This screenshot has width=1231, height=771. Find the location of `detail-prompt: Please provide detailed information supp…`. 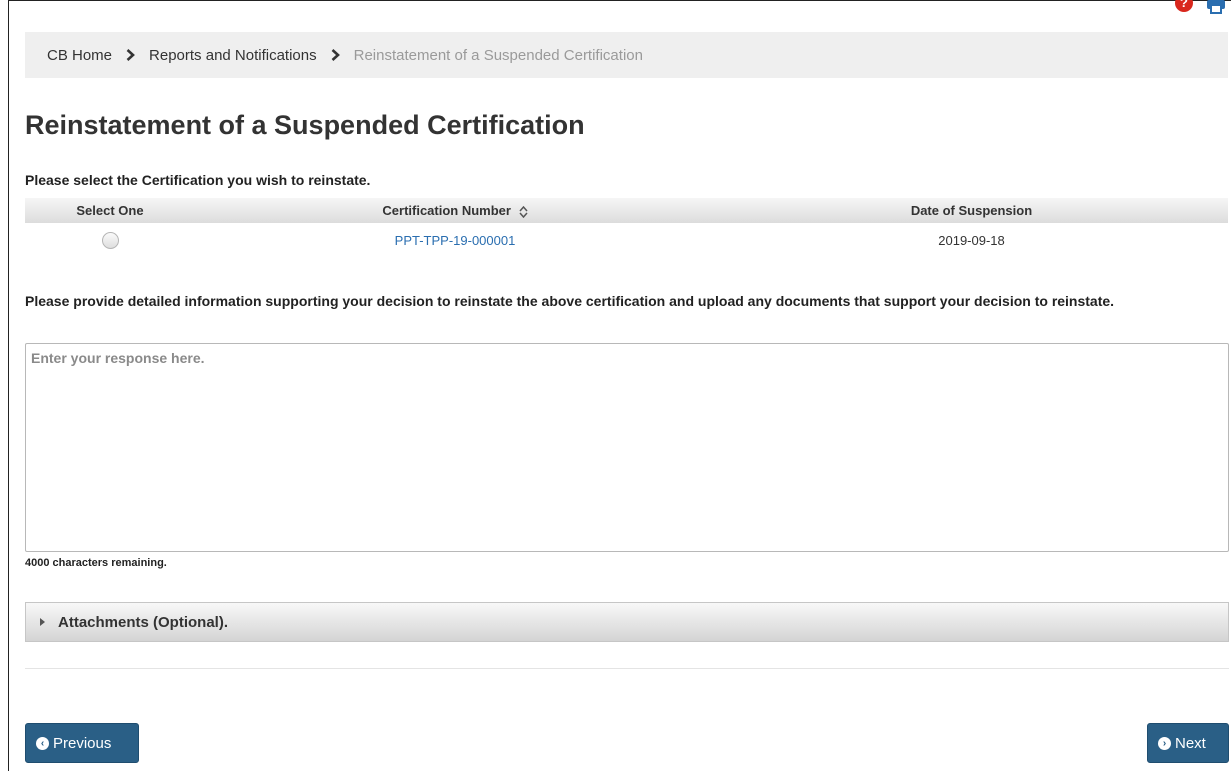

detail-prompt: Please provide detailed information supp… is located at coordinates (570, 301).